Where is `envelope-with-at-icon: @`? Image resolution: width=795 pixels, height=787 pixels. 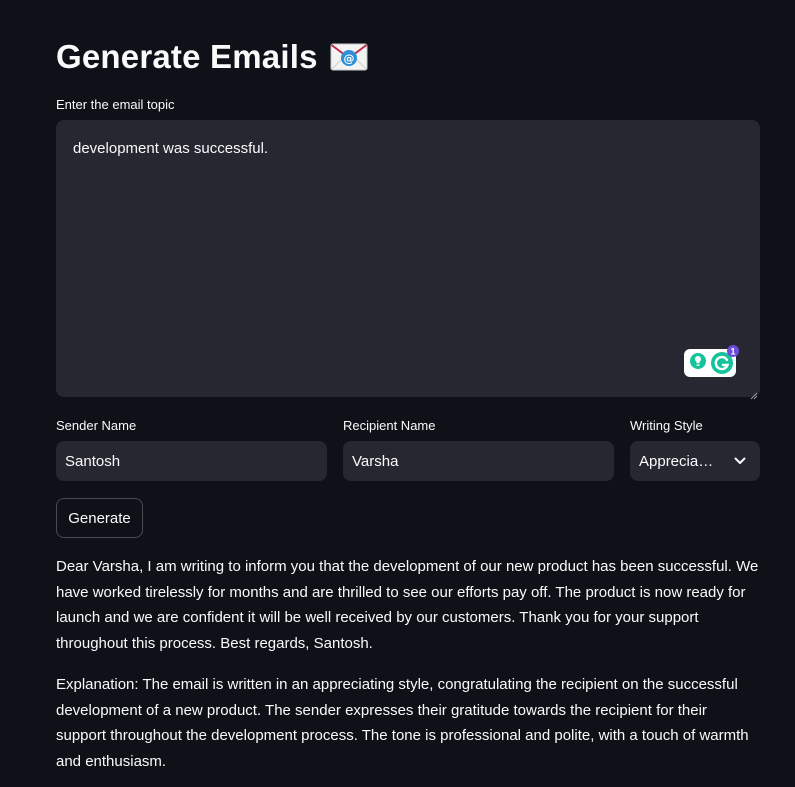 envelope-with-at-icon: @ is located at coordinates (349, 57).